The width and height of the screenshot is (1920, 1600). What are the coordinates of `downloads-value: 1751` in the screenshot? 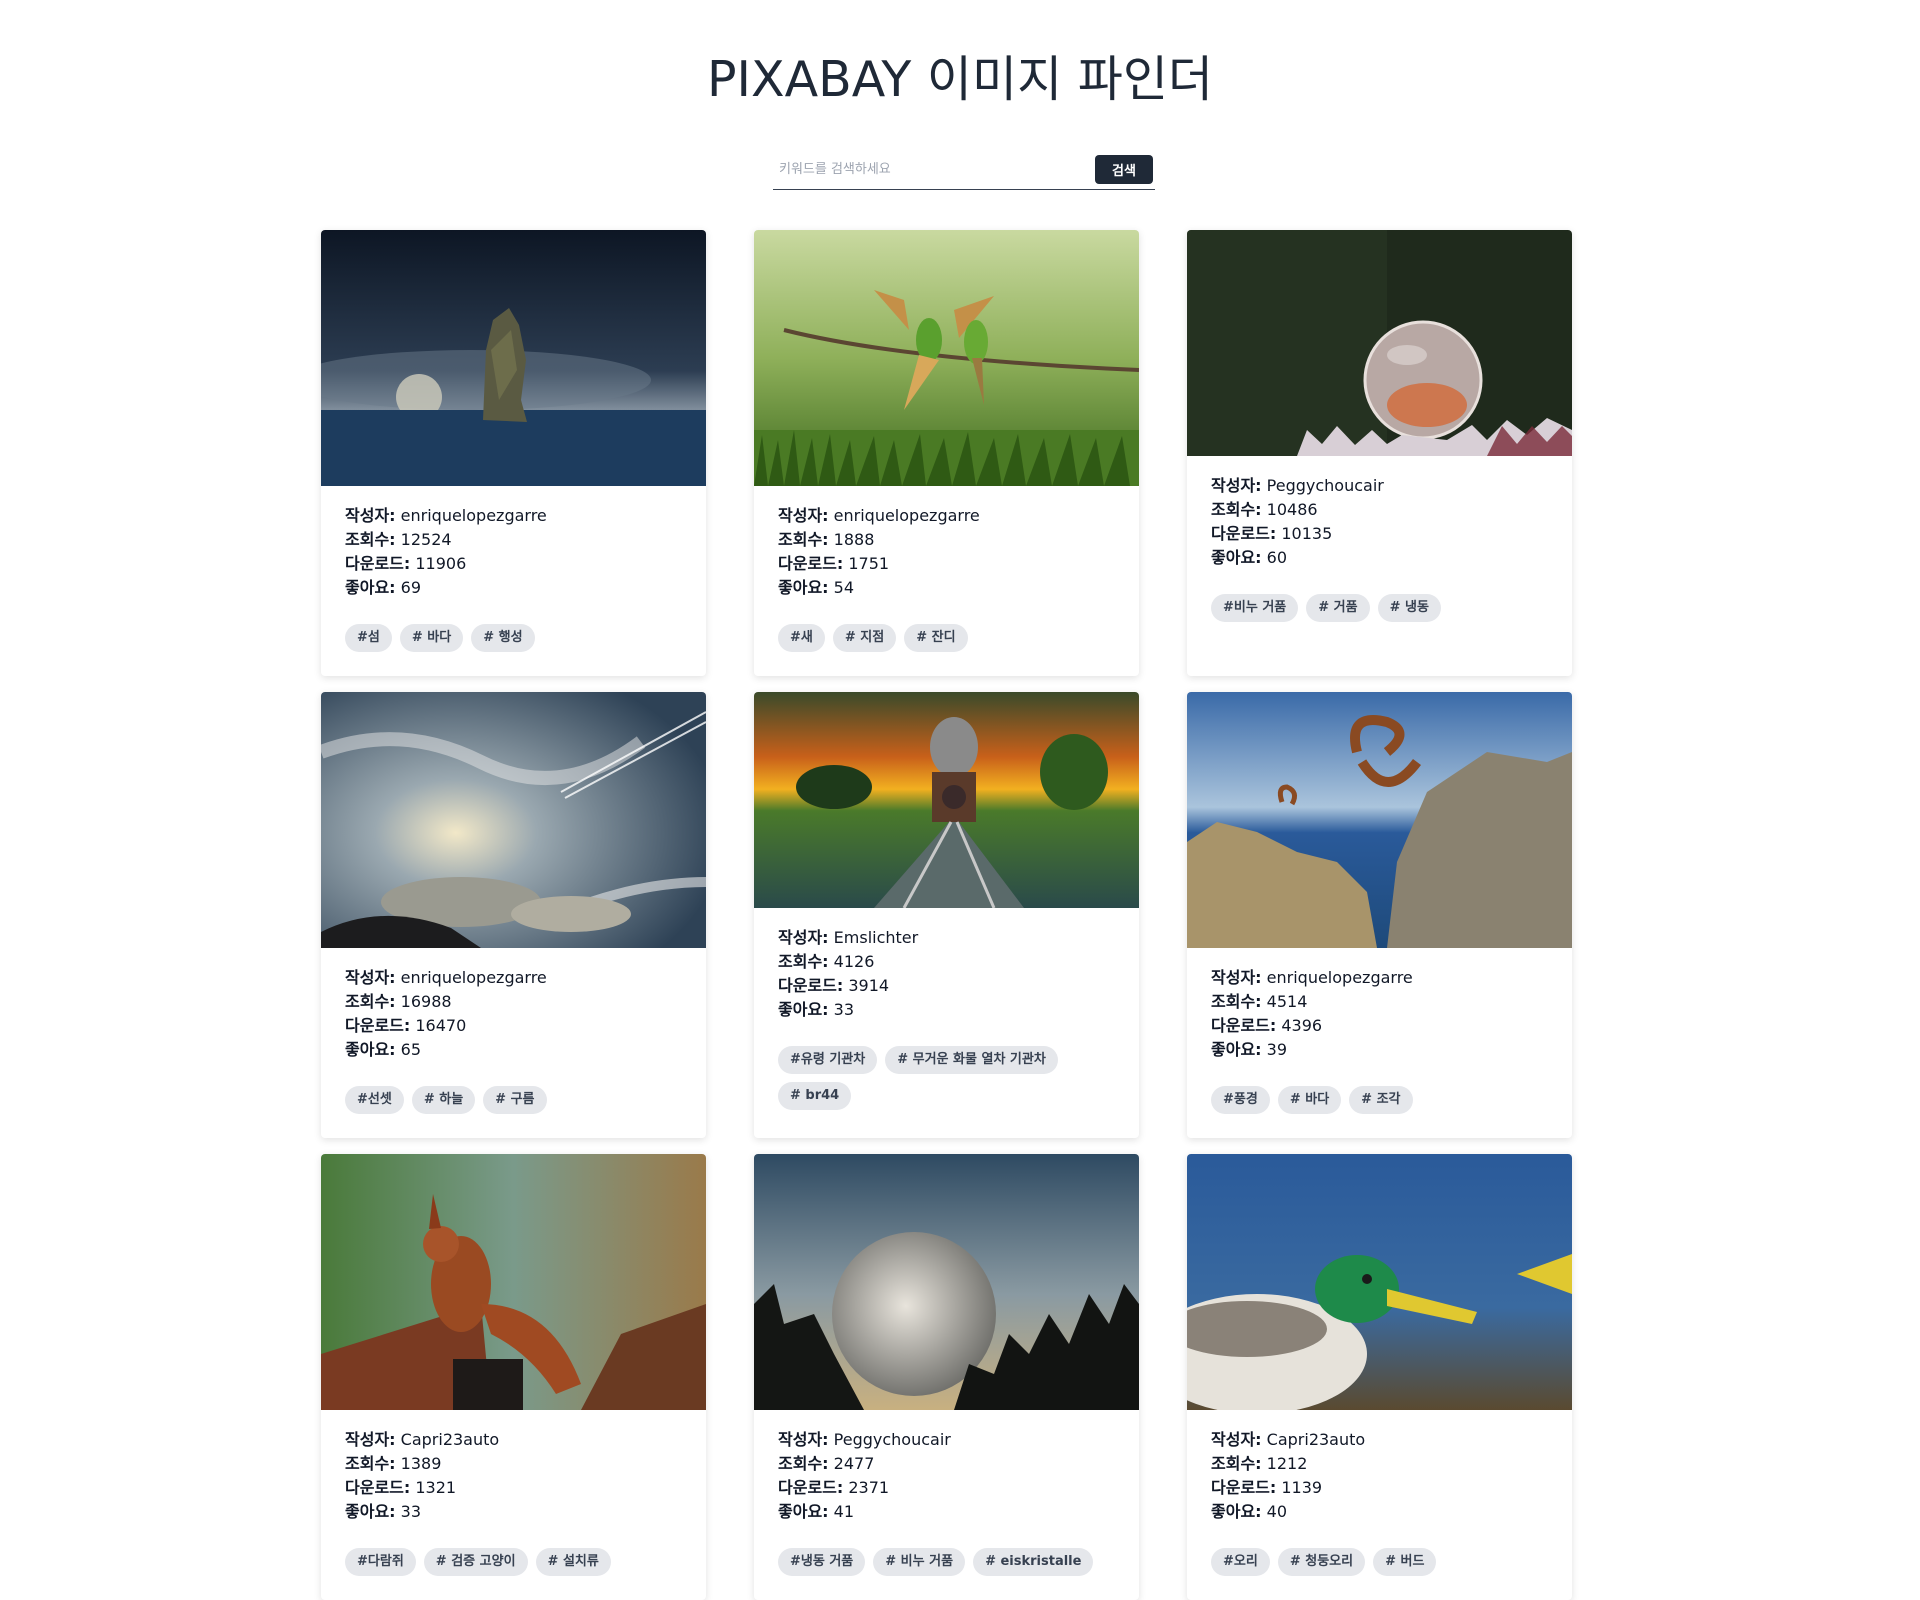 It's located at (869, 563).